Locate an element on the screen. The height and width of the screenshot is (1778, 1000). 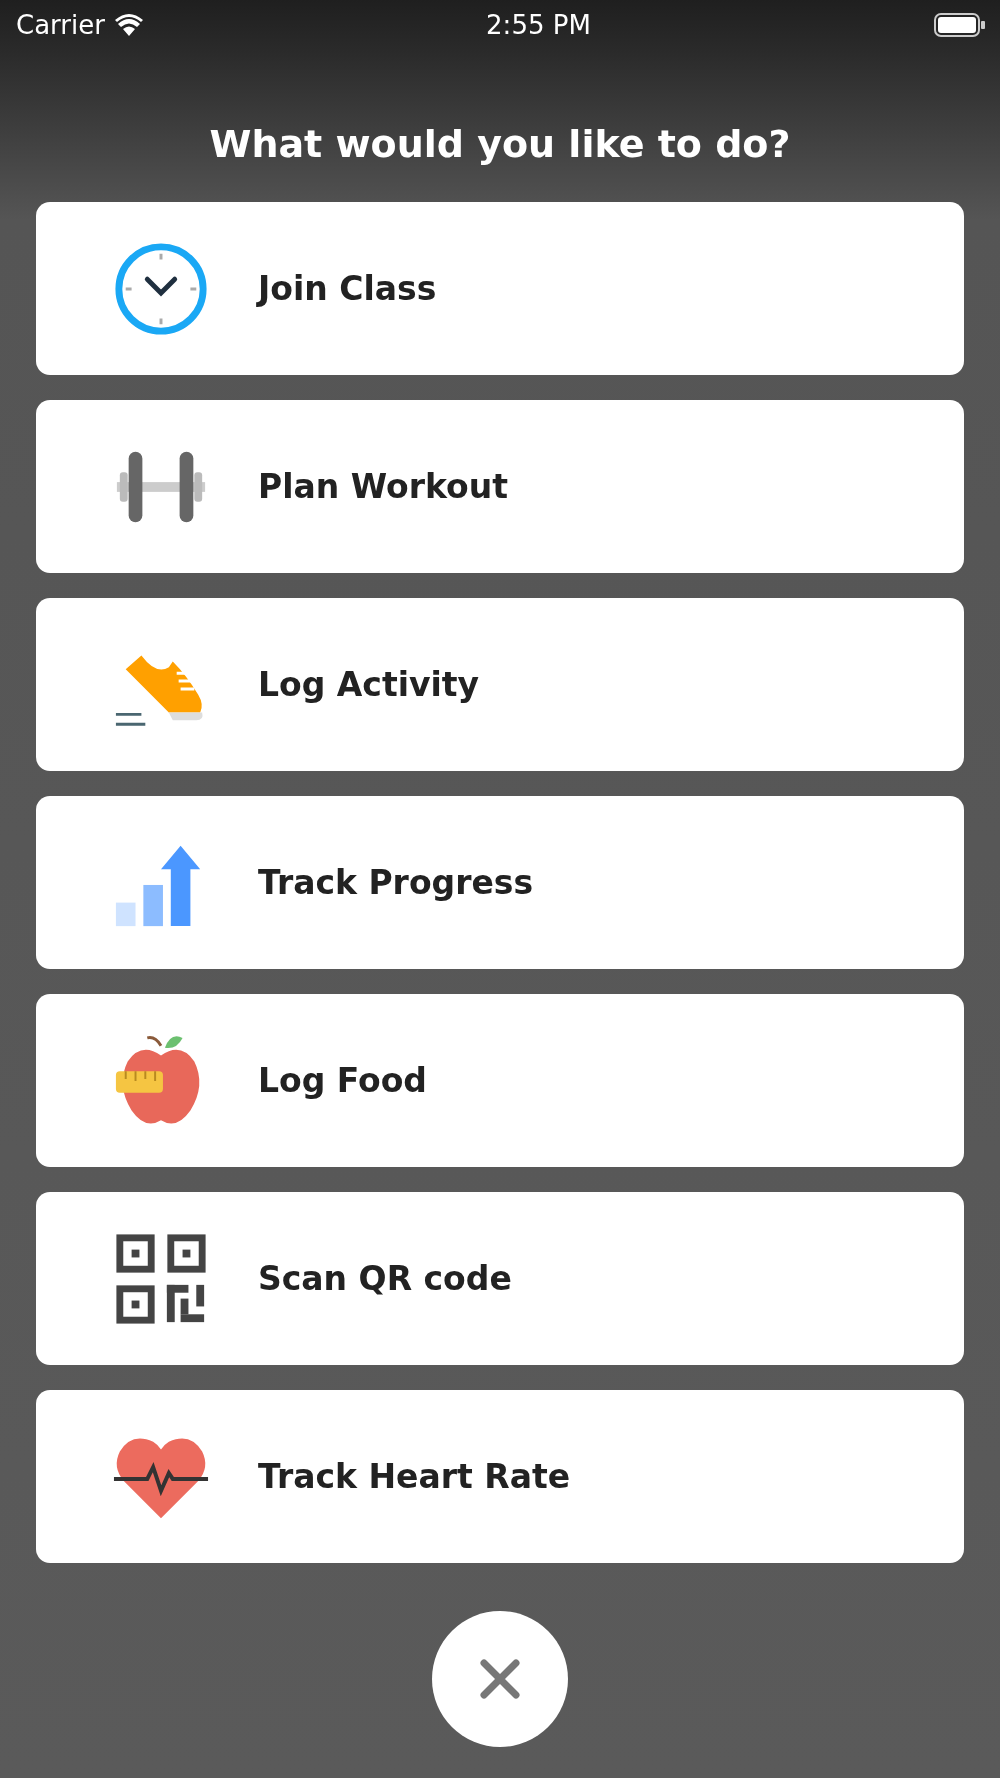
action-button: Plan Workout is located at coordinates (500, 486).